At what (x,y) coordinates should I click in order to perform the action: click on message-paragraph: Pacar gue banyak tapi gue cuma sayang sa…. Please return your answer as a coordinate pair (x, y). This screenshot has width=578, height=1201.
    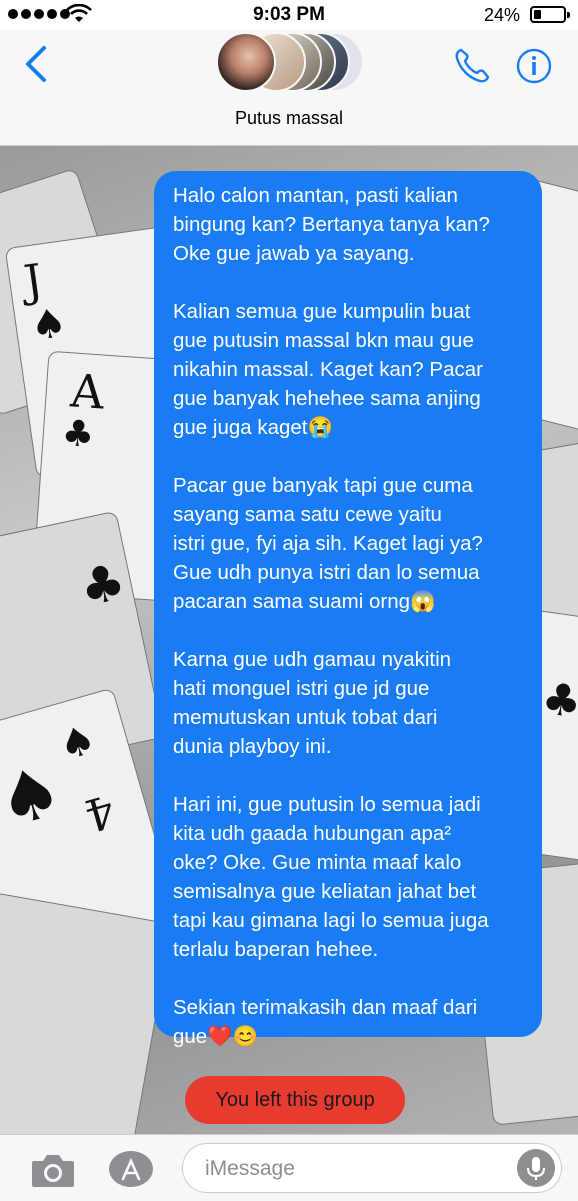
    Looking at the image, I should click on (328, 543).